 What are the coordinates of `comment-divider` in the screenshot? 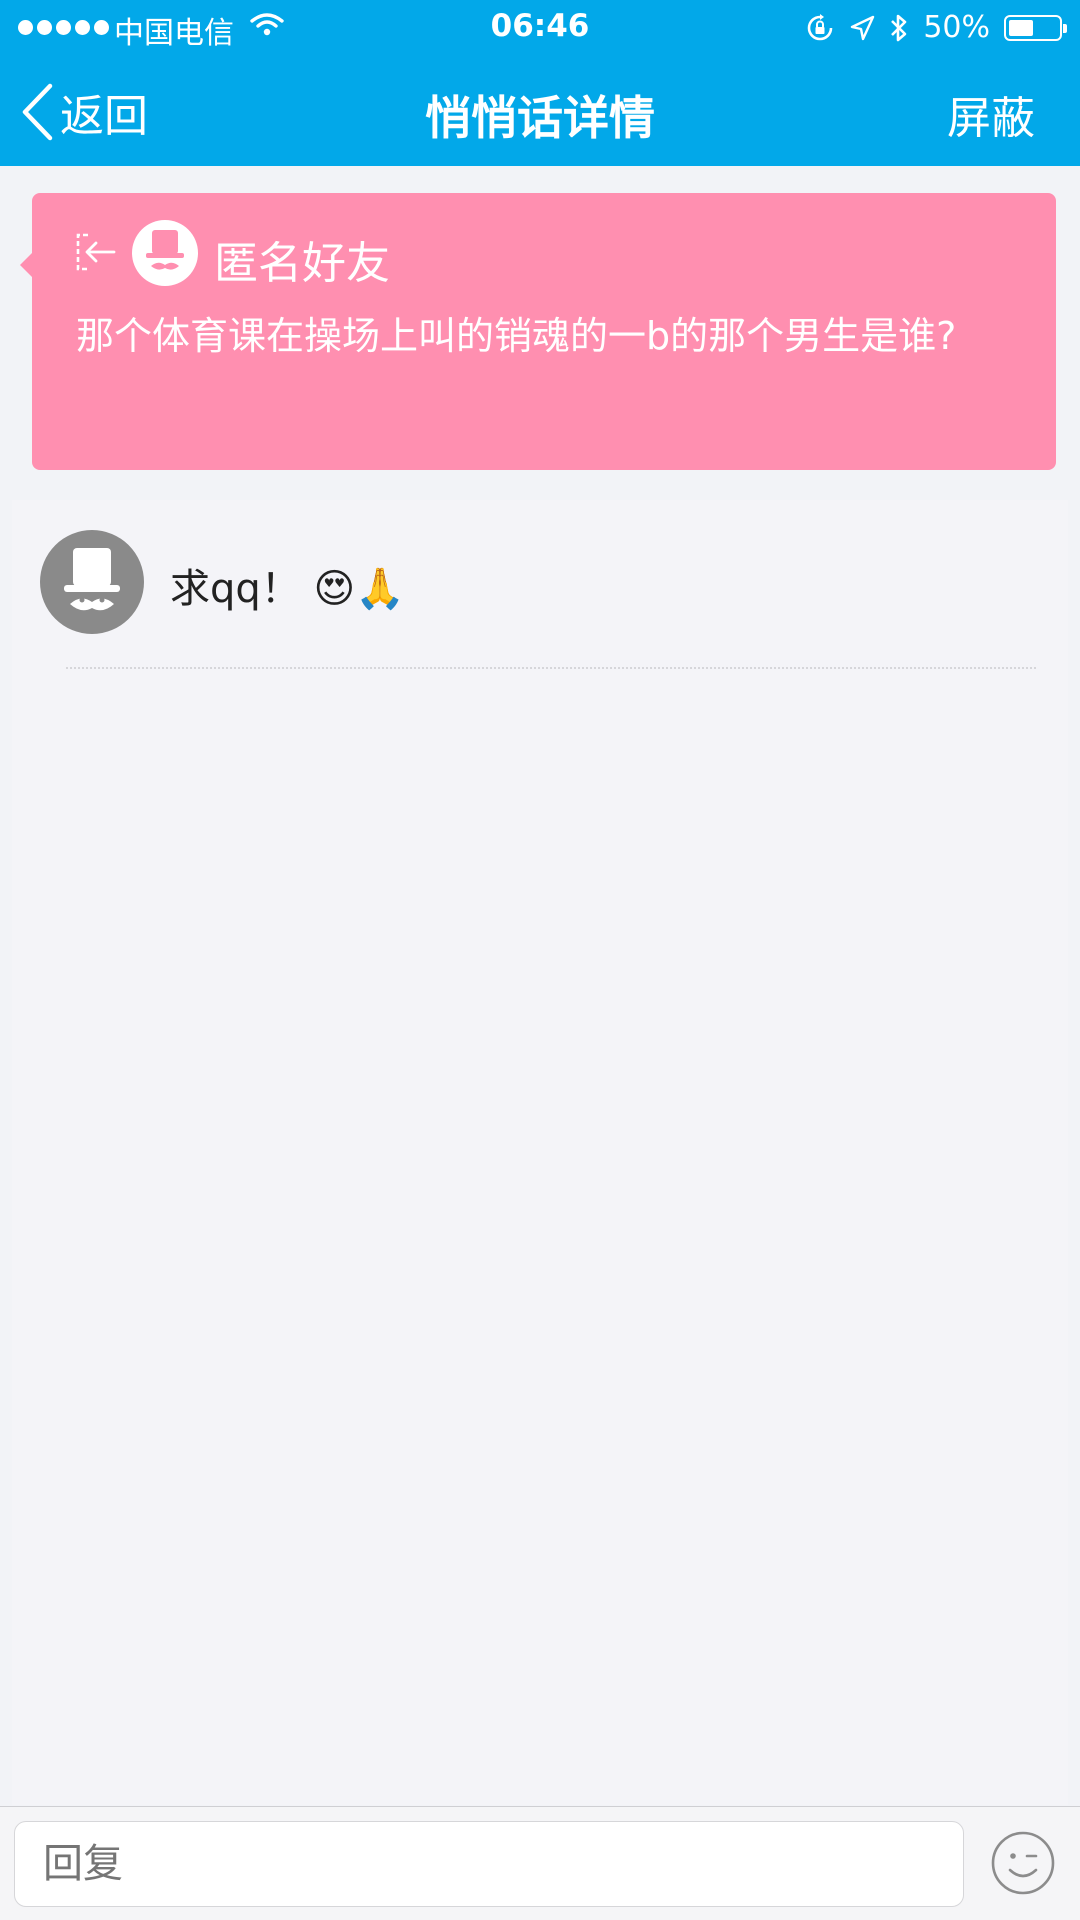 It's located at (551, 668).